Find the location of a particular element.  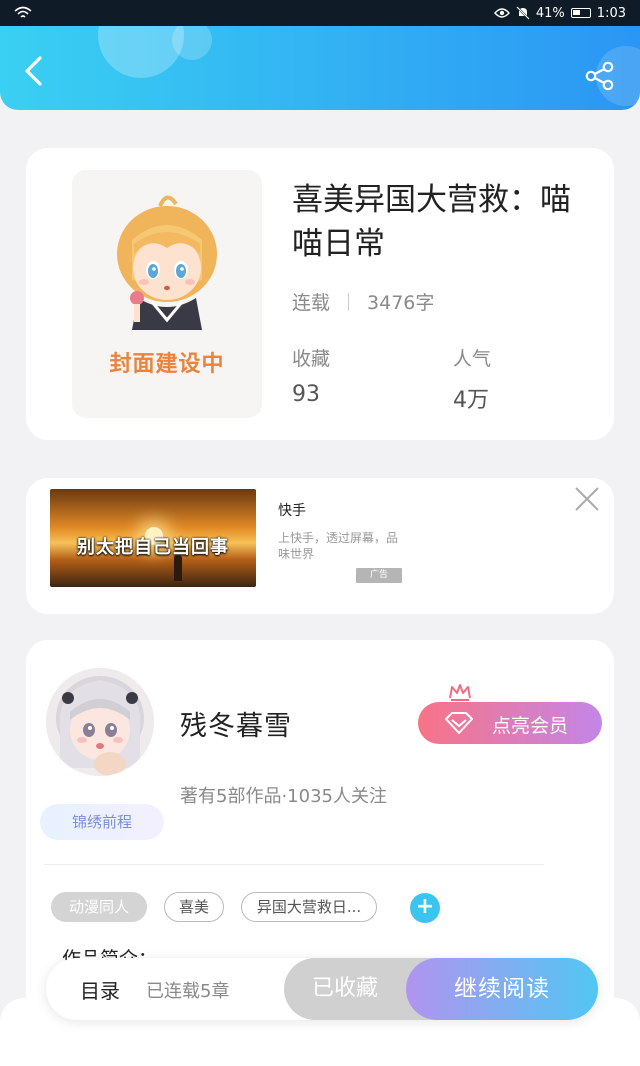

rank-badge: 锦绣前程 is located at coordinates (102, 822).